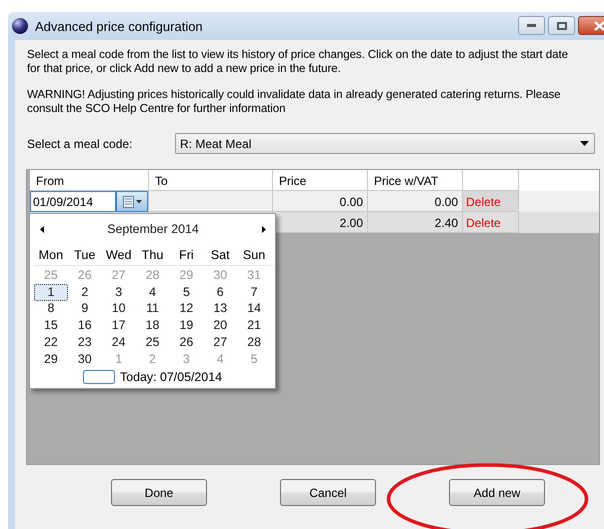  What do you see at coordinates (264, 229) in the screenshot?
I see `next-month-icon` at bounding box center [264, 229].